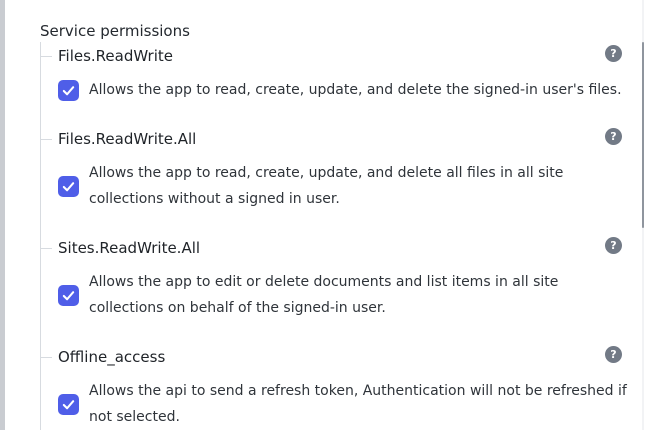 The image size is (669, 430). What do you see at coordinates (115, 56) in the screenshot?
I see `permission-name: Files.ReadWrite` at bounding box center [115, 56].